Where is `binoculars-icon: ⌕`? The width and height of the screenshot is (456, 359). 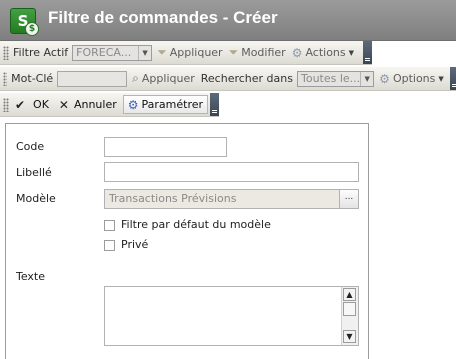 binoculars-icon: ⌕ is located at coordinates (135, 78).